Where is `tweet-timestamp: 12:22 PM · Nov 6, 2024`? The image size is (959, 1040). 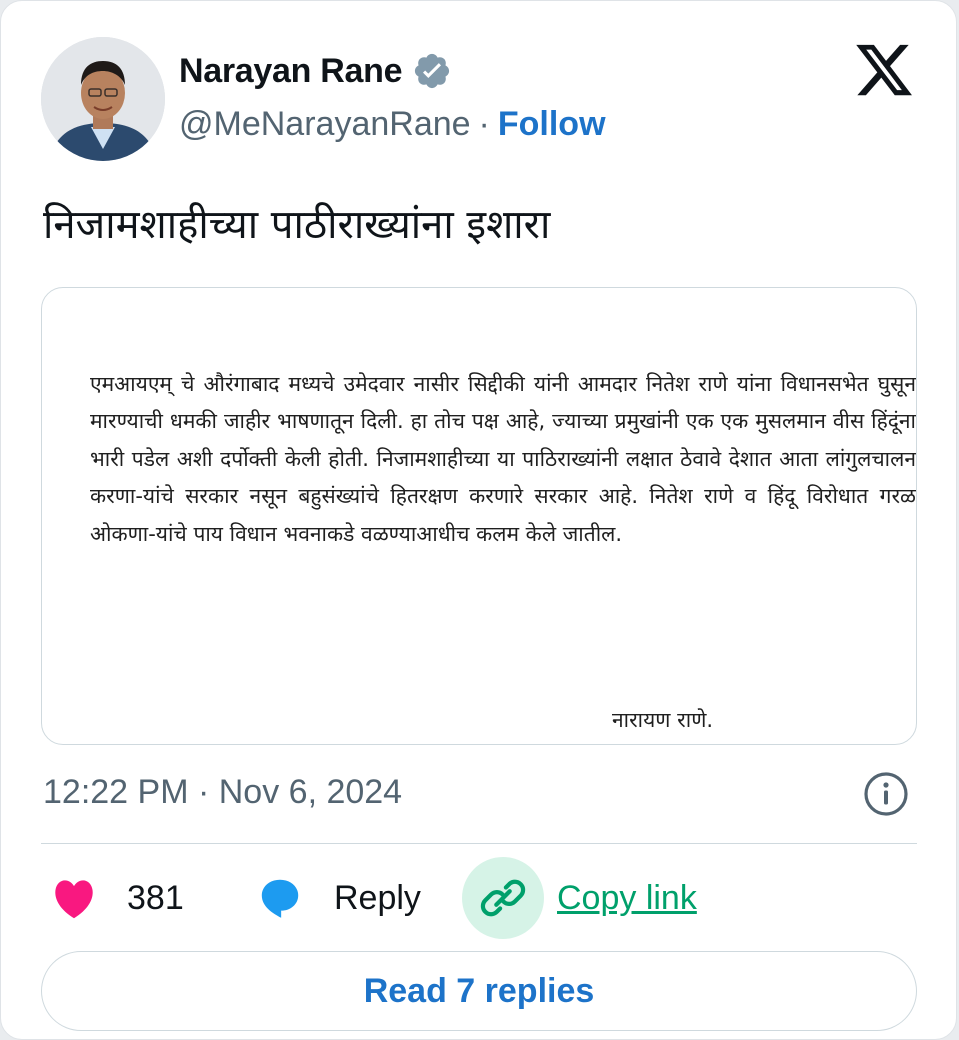 tweet-timestamp: 12:22 PM · Nov 6, 2024 is located at coordinates (222, 792).